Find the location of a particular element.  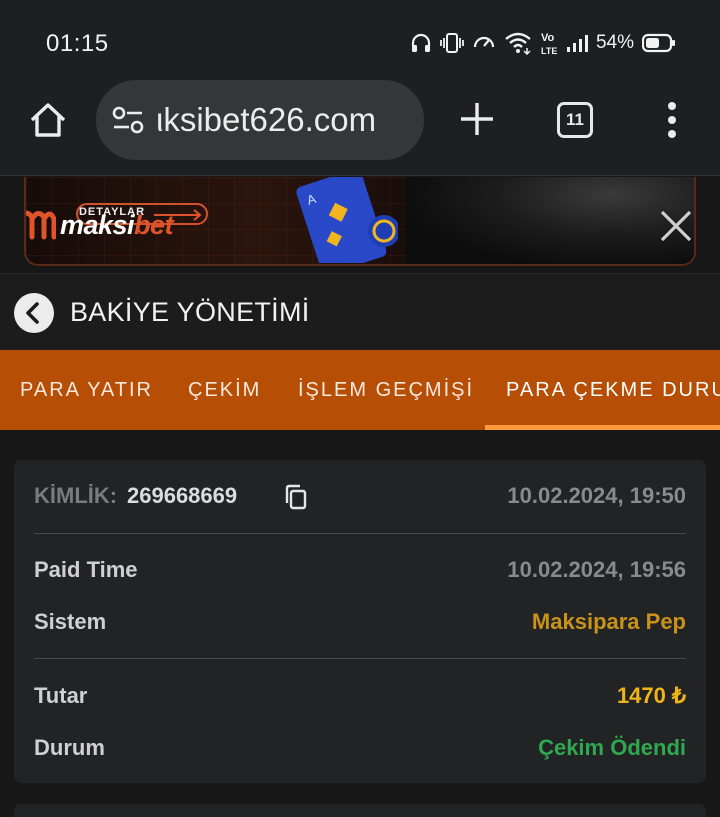

status-bar: 01:15 Vo LTE 54% is located at coordinates (360, 40).